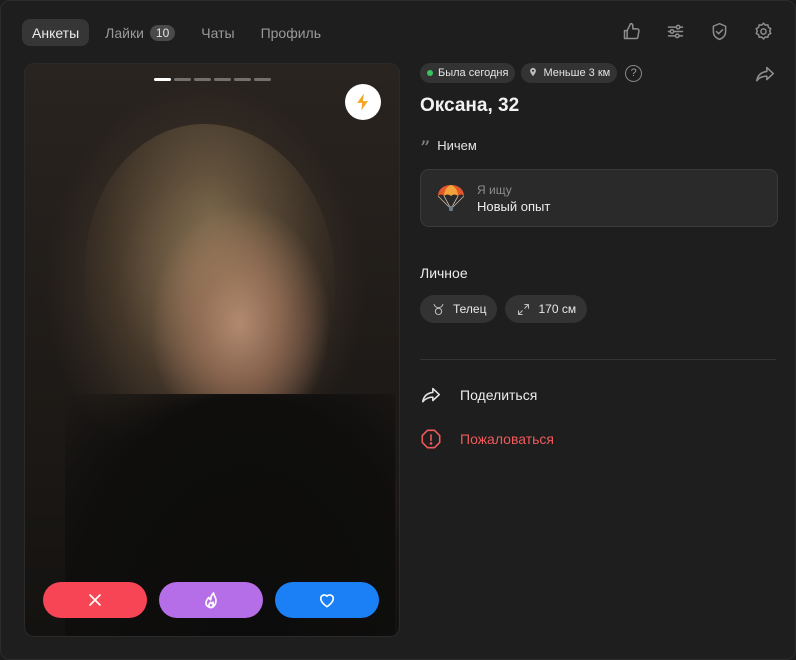 This screenshot has width=796, height=660. I want to click on super-like-button, so click(211, 600).